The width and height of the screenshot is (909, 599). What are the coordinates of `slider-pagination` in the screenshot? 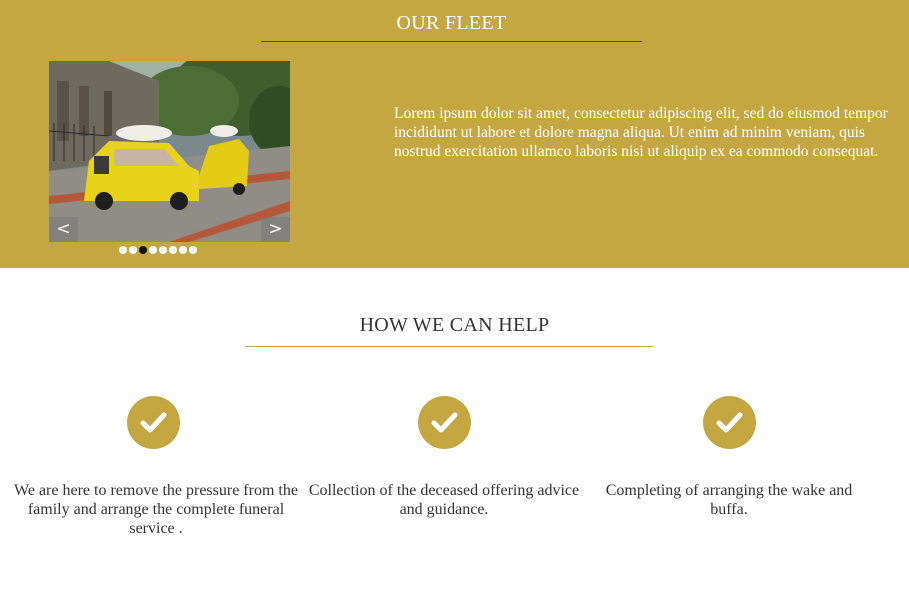 It's located at (158, 251).